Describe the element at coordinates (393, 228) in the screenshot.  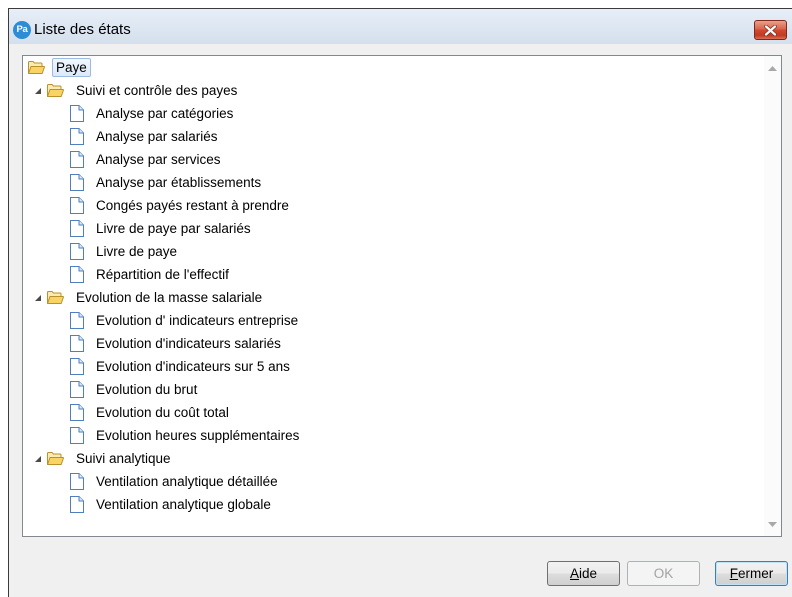
I see `tree-item-livre-de-paye-par-salaries: Livre de paye par salariés` at that location.